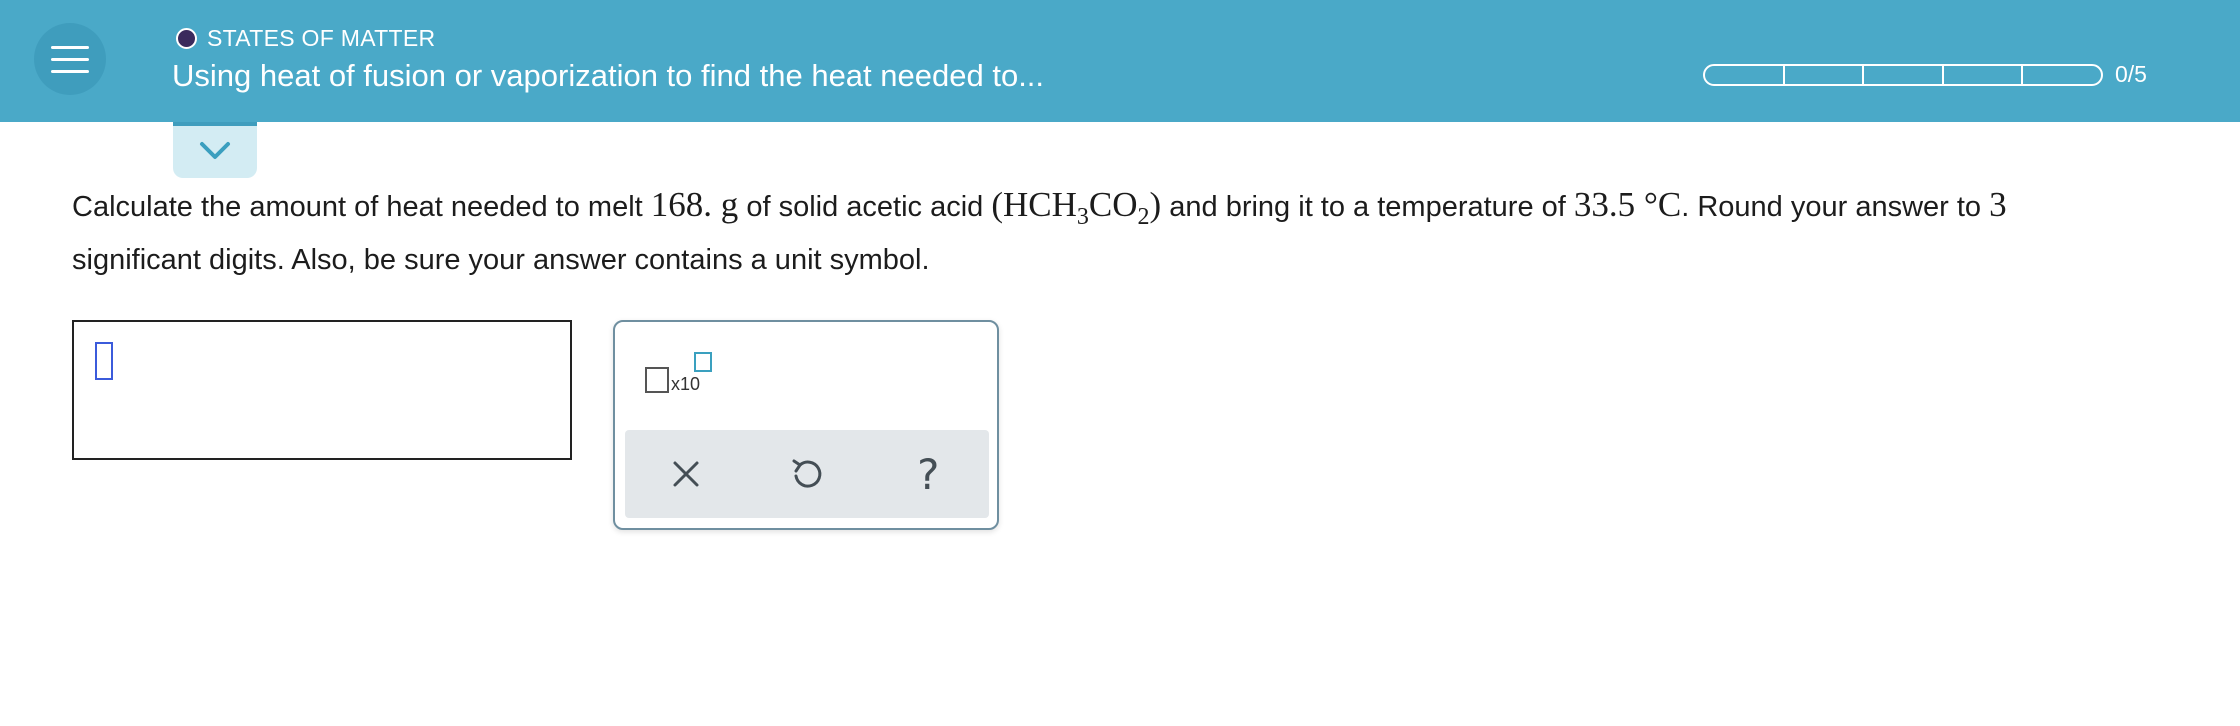  Describe the element at coordinates (686, 384) in the screenshot. I see `x10-label: x10` at that location.